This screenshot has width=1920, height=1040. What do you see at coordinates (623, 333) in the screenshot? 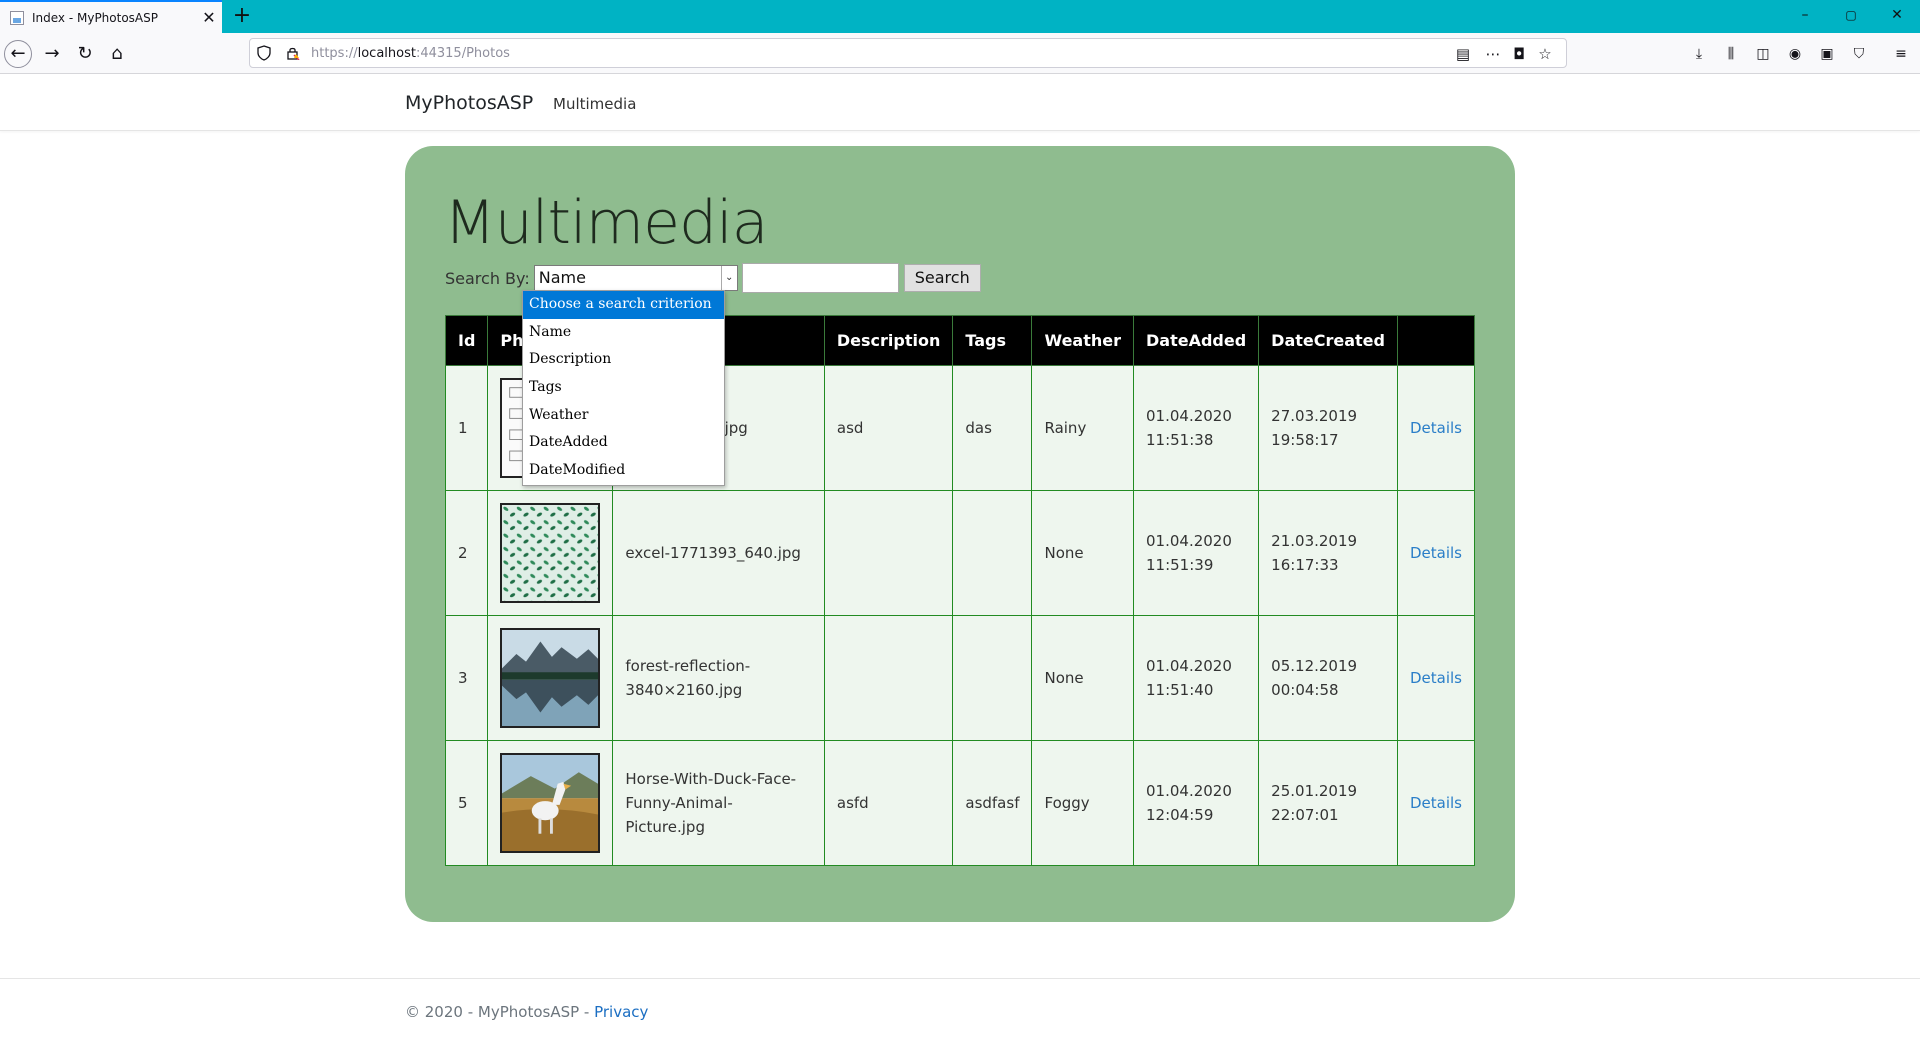
I see `dropdown-option-name: Name` at bounding box center [623, 333].